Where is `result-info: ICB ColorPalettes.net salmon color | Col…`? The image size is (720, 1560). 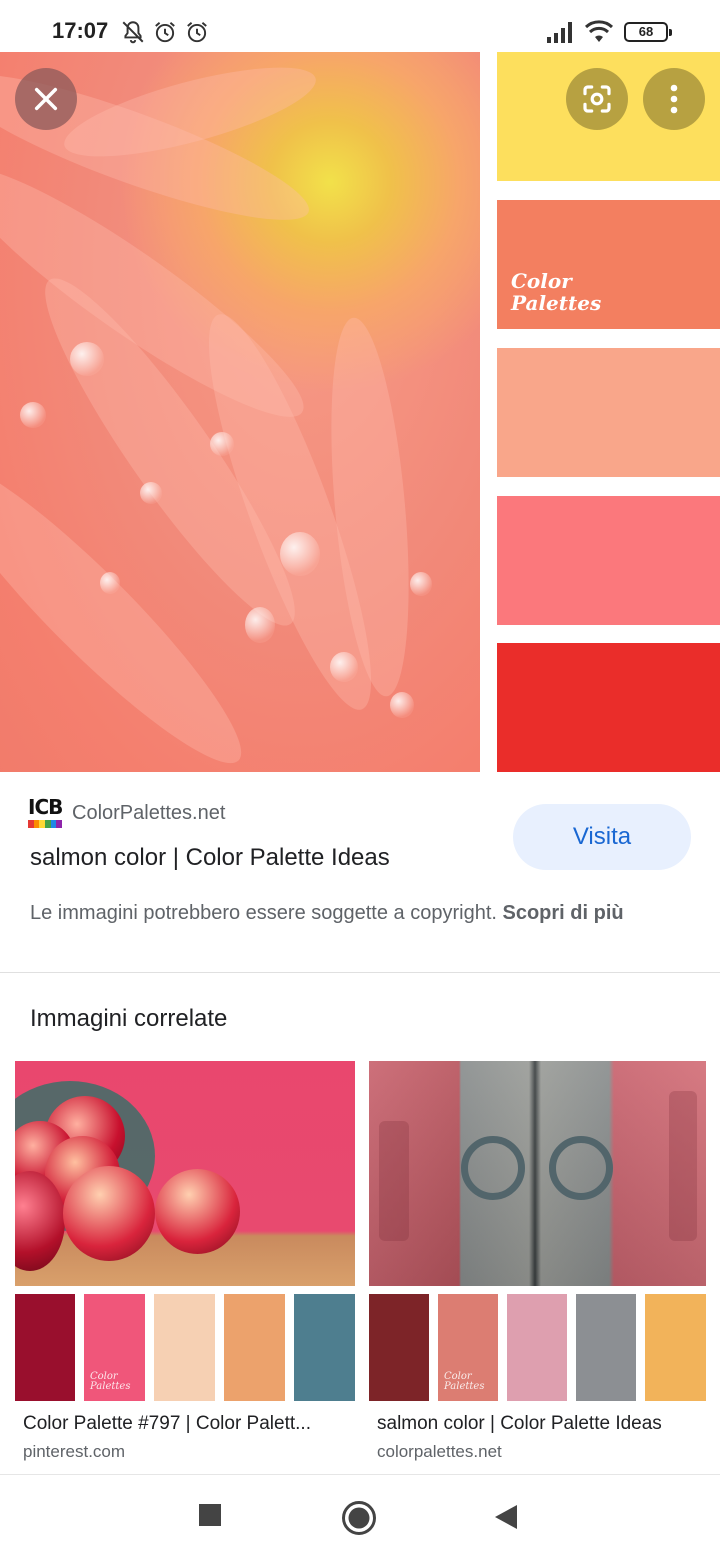
result-info: ICB ColorPalettes.net salmon color | Col… is located at coordinates (360, 872).